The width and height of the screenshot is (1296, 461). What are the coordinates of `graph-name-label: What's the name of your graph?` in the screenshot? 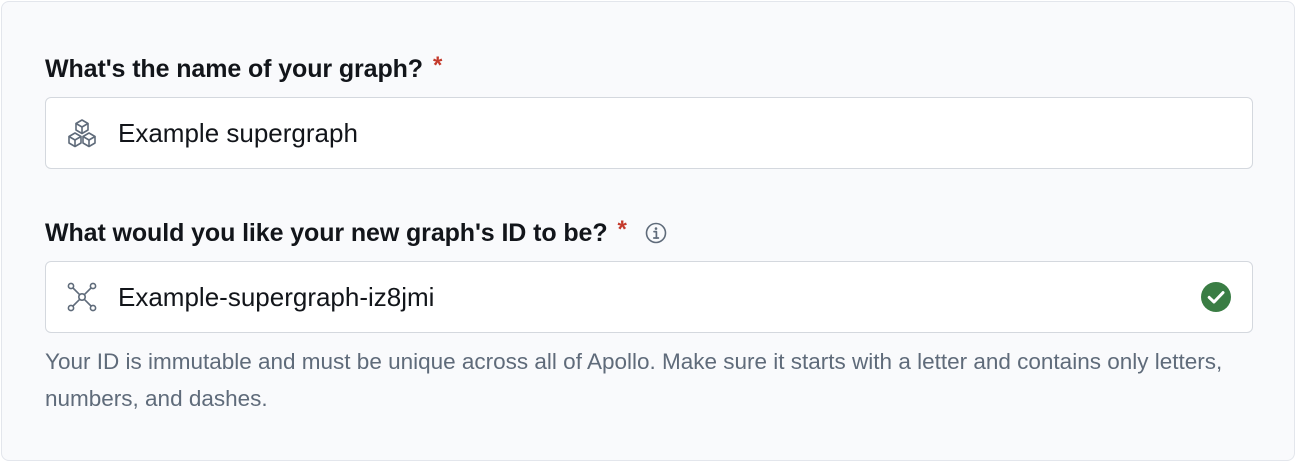 It's located at (234, 68).